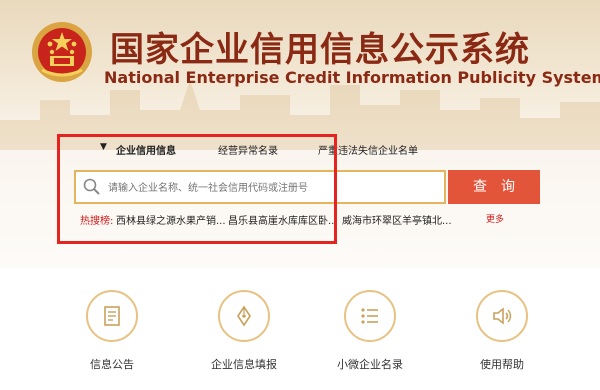  I want to click on pen-icon, so click(244, 316).